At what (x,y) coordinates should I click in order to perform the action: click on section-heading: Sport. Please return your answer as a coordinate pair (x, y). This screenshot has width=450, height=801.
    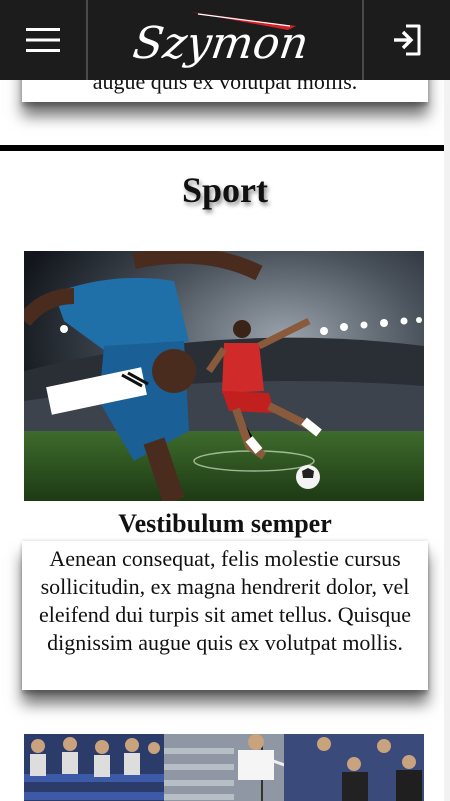
    Looking at the image, I should click on (224, 190).